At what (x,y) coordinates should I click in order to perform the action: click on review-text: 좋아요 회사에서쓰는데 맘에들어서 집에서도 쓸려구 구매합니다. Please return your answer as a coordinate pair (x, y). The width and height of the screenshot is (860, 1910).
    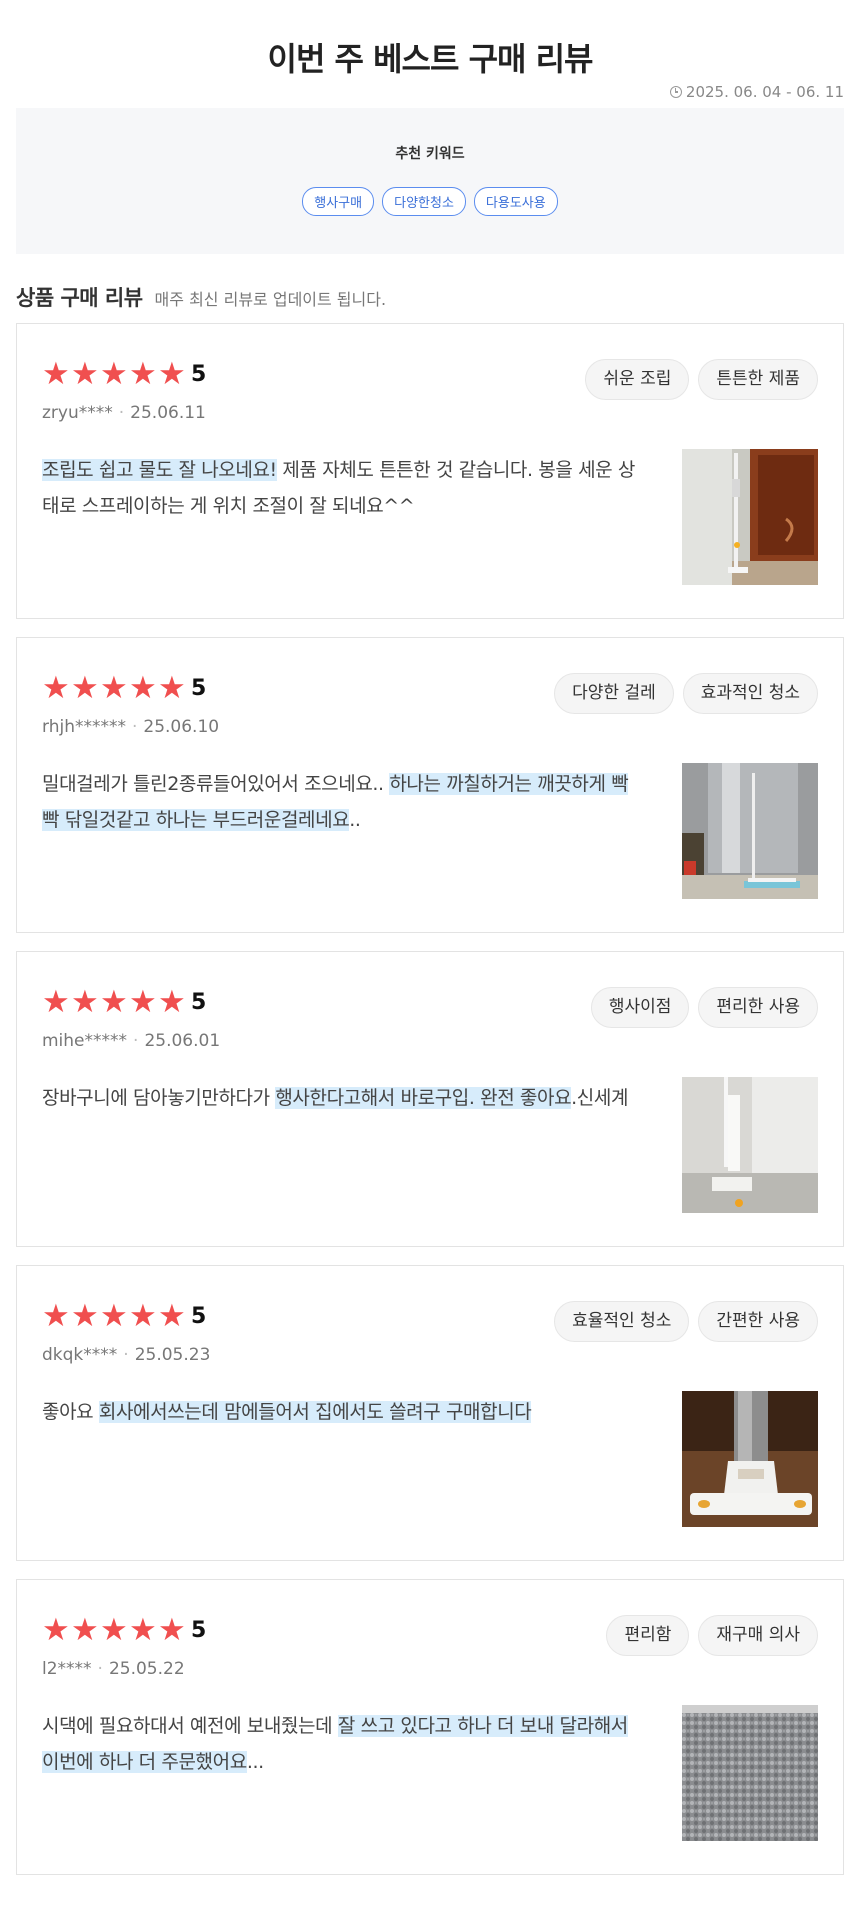
    Looking at the image, I should click on (339, 1412).